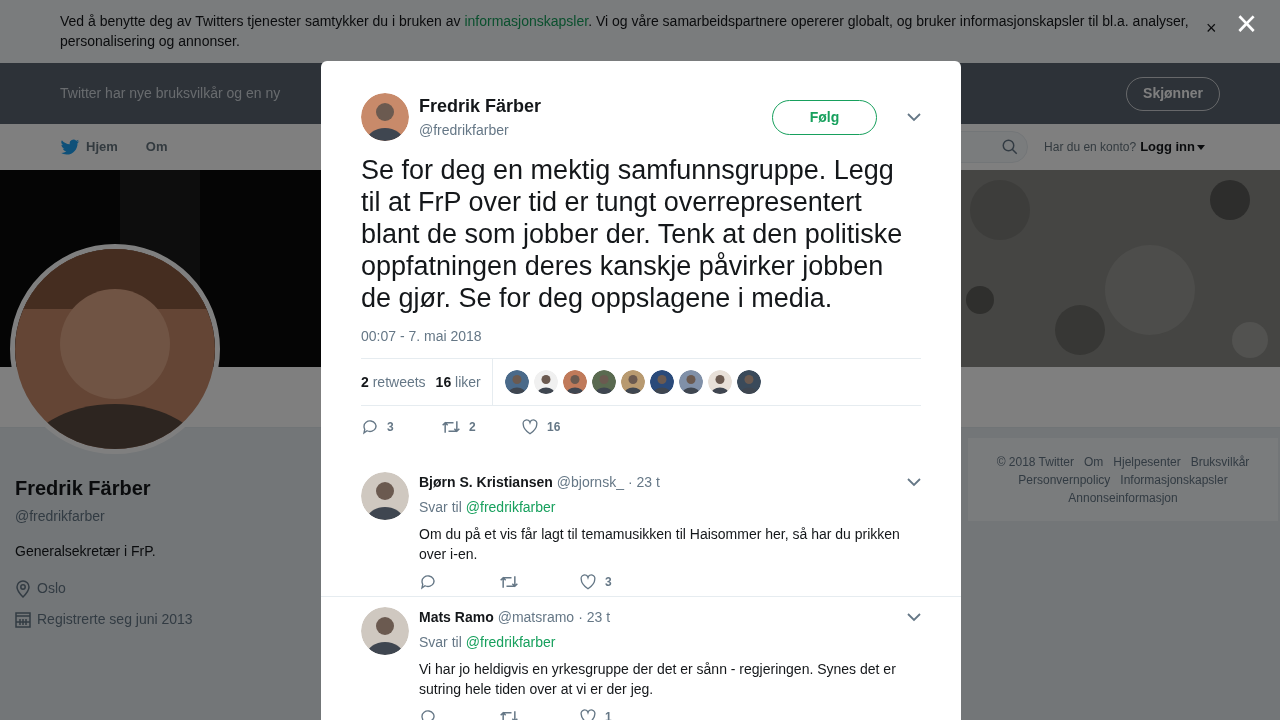 The height and width of the screenshot is (720, 1280). What do you see at coordinates (70, 147) in the screenshot?
I see `bird-icon` at bounding box center [70, 147].